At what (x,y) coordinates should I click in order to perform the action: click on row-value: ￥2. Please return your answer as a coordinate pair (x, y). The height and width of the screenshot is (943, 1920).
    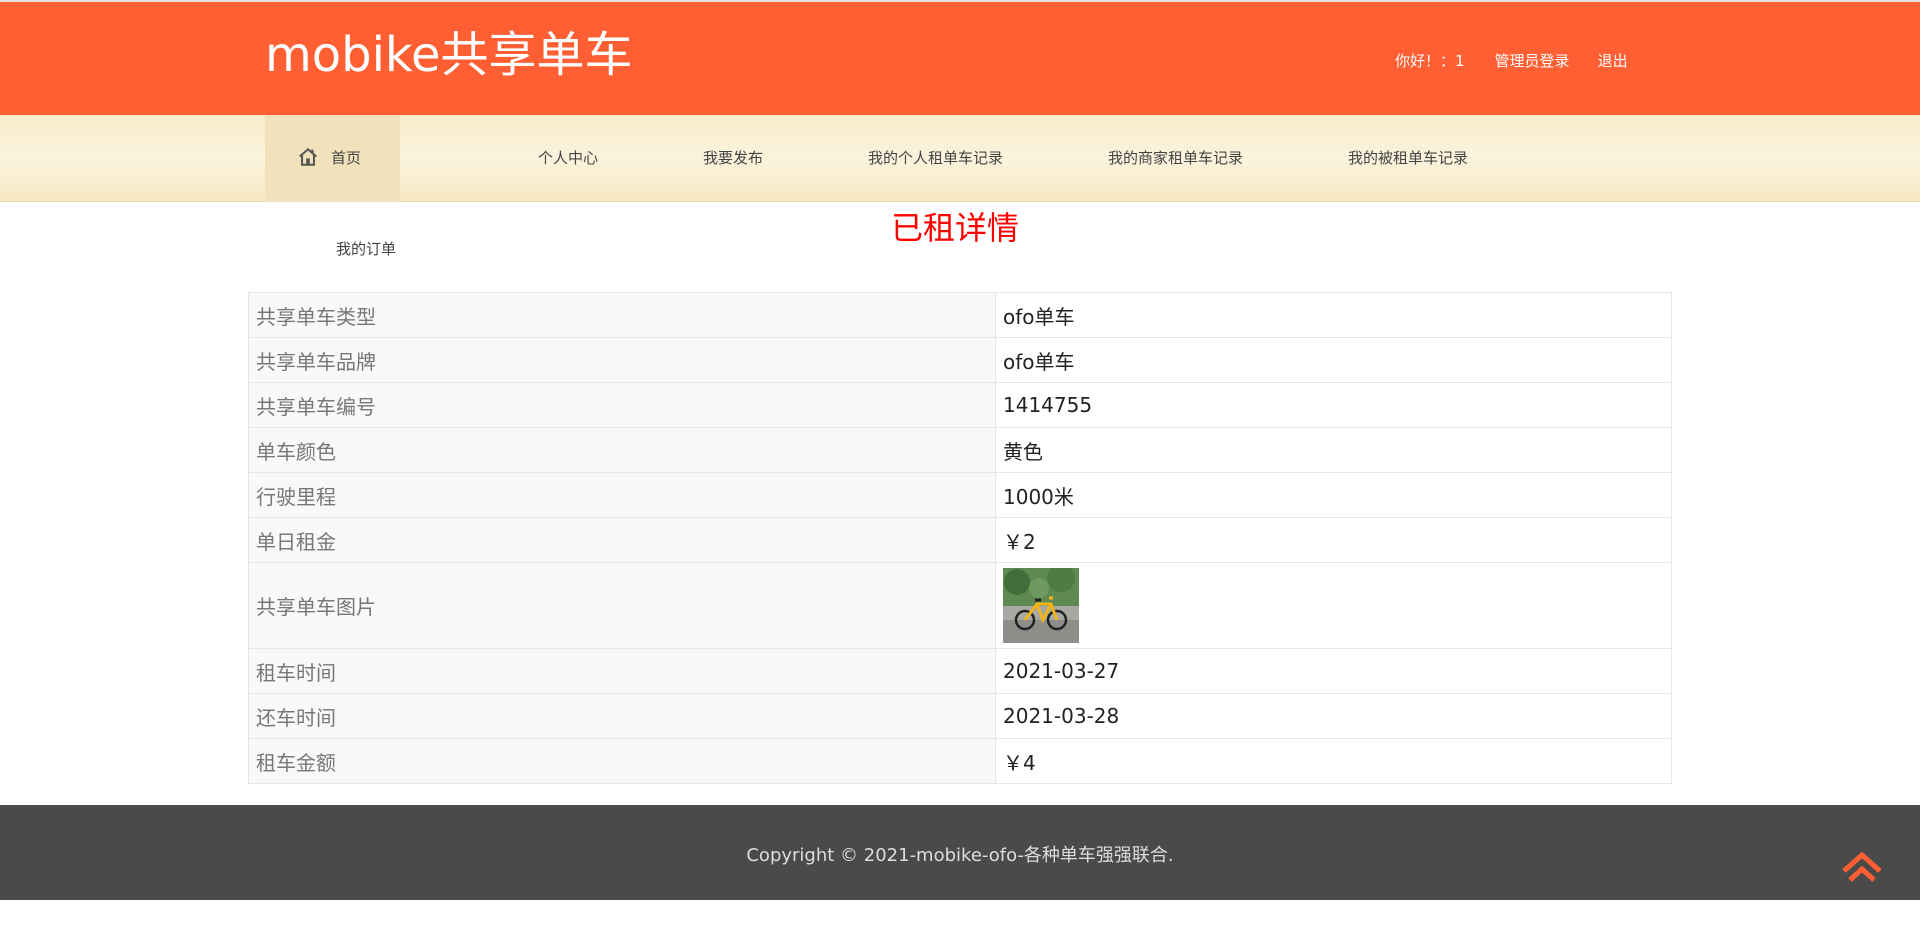
    Looking at the image, I should click on (1333, 540).